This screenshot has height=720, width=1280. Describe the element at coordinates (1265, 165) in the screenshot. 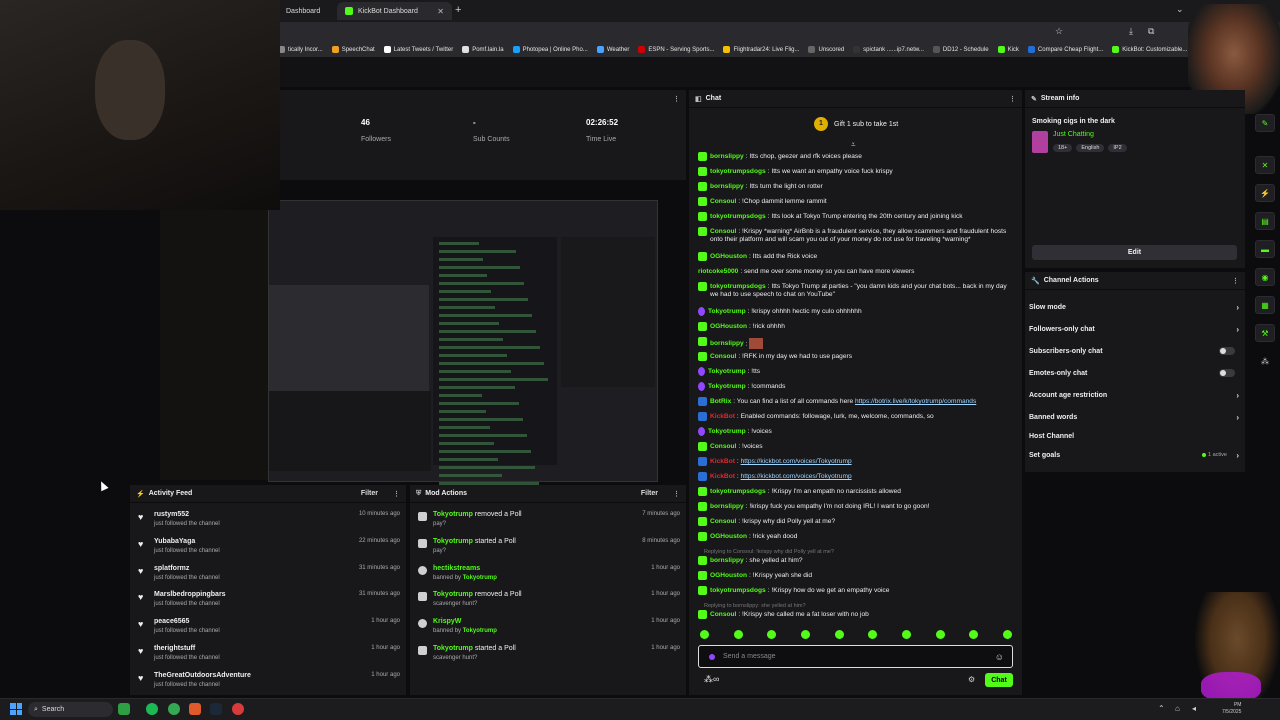

I see `close-icon: ✕` at that location.